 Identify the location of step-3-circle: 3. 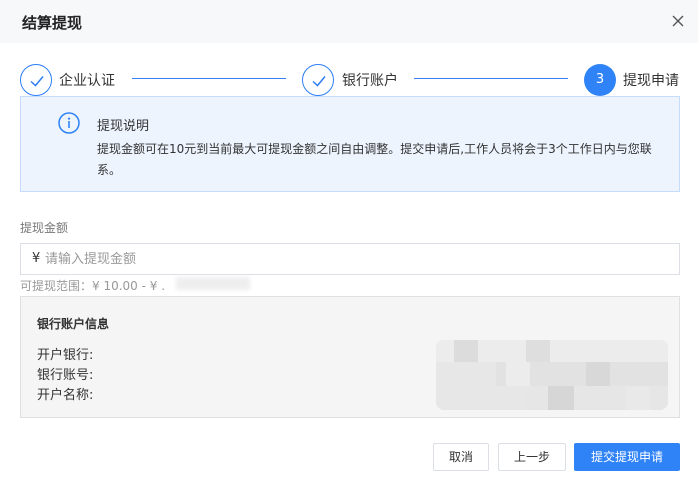
(600, 80).